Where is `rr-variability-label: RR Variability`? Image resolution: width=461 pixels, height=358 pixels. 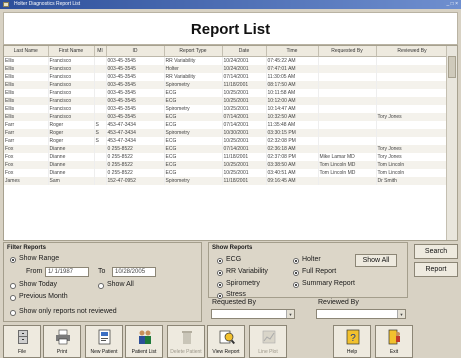 rr-variability-label: RR Variability is located at coordinates (247, 271).